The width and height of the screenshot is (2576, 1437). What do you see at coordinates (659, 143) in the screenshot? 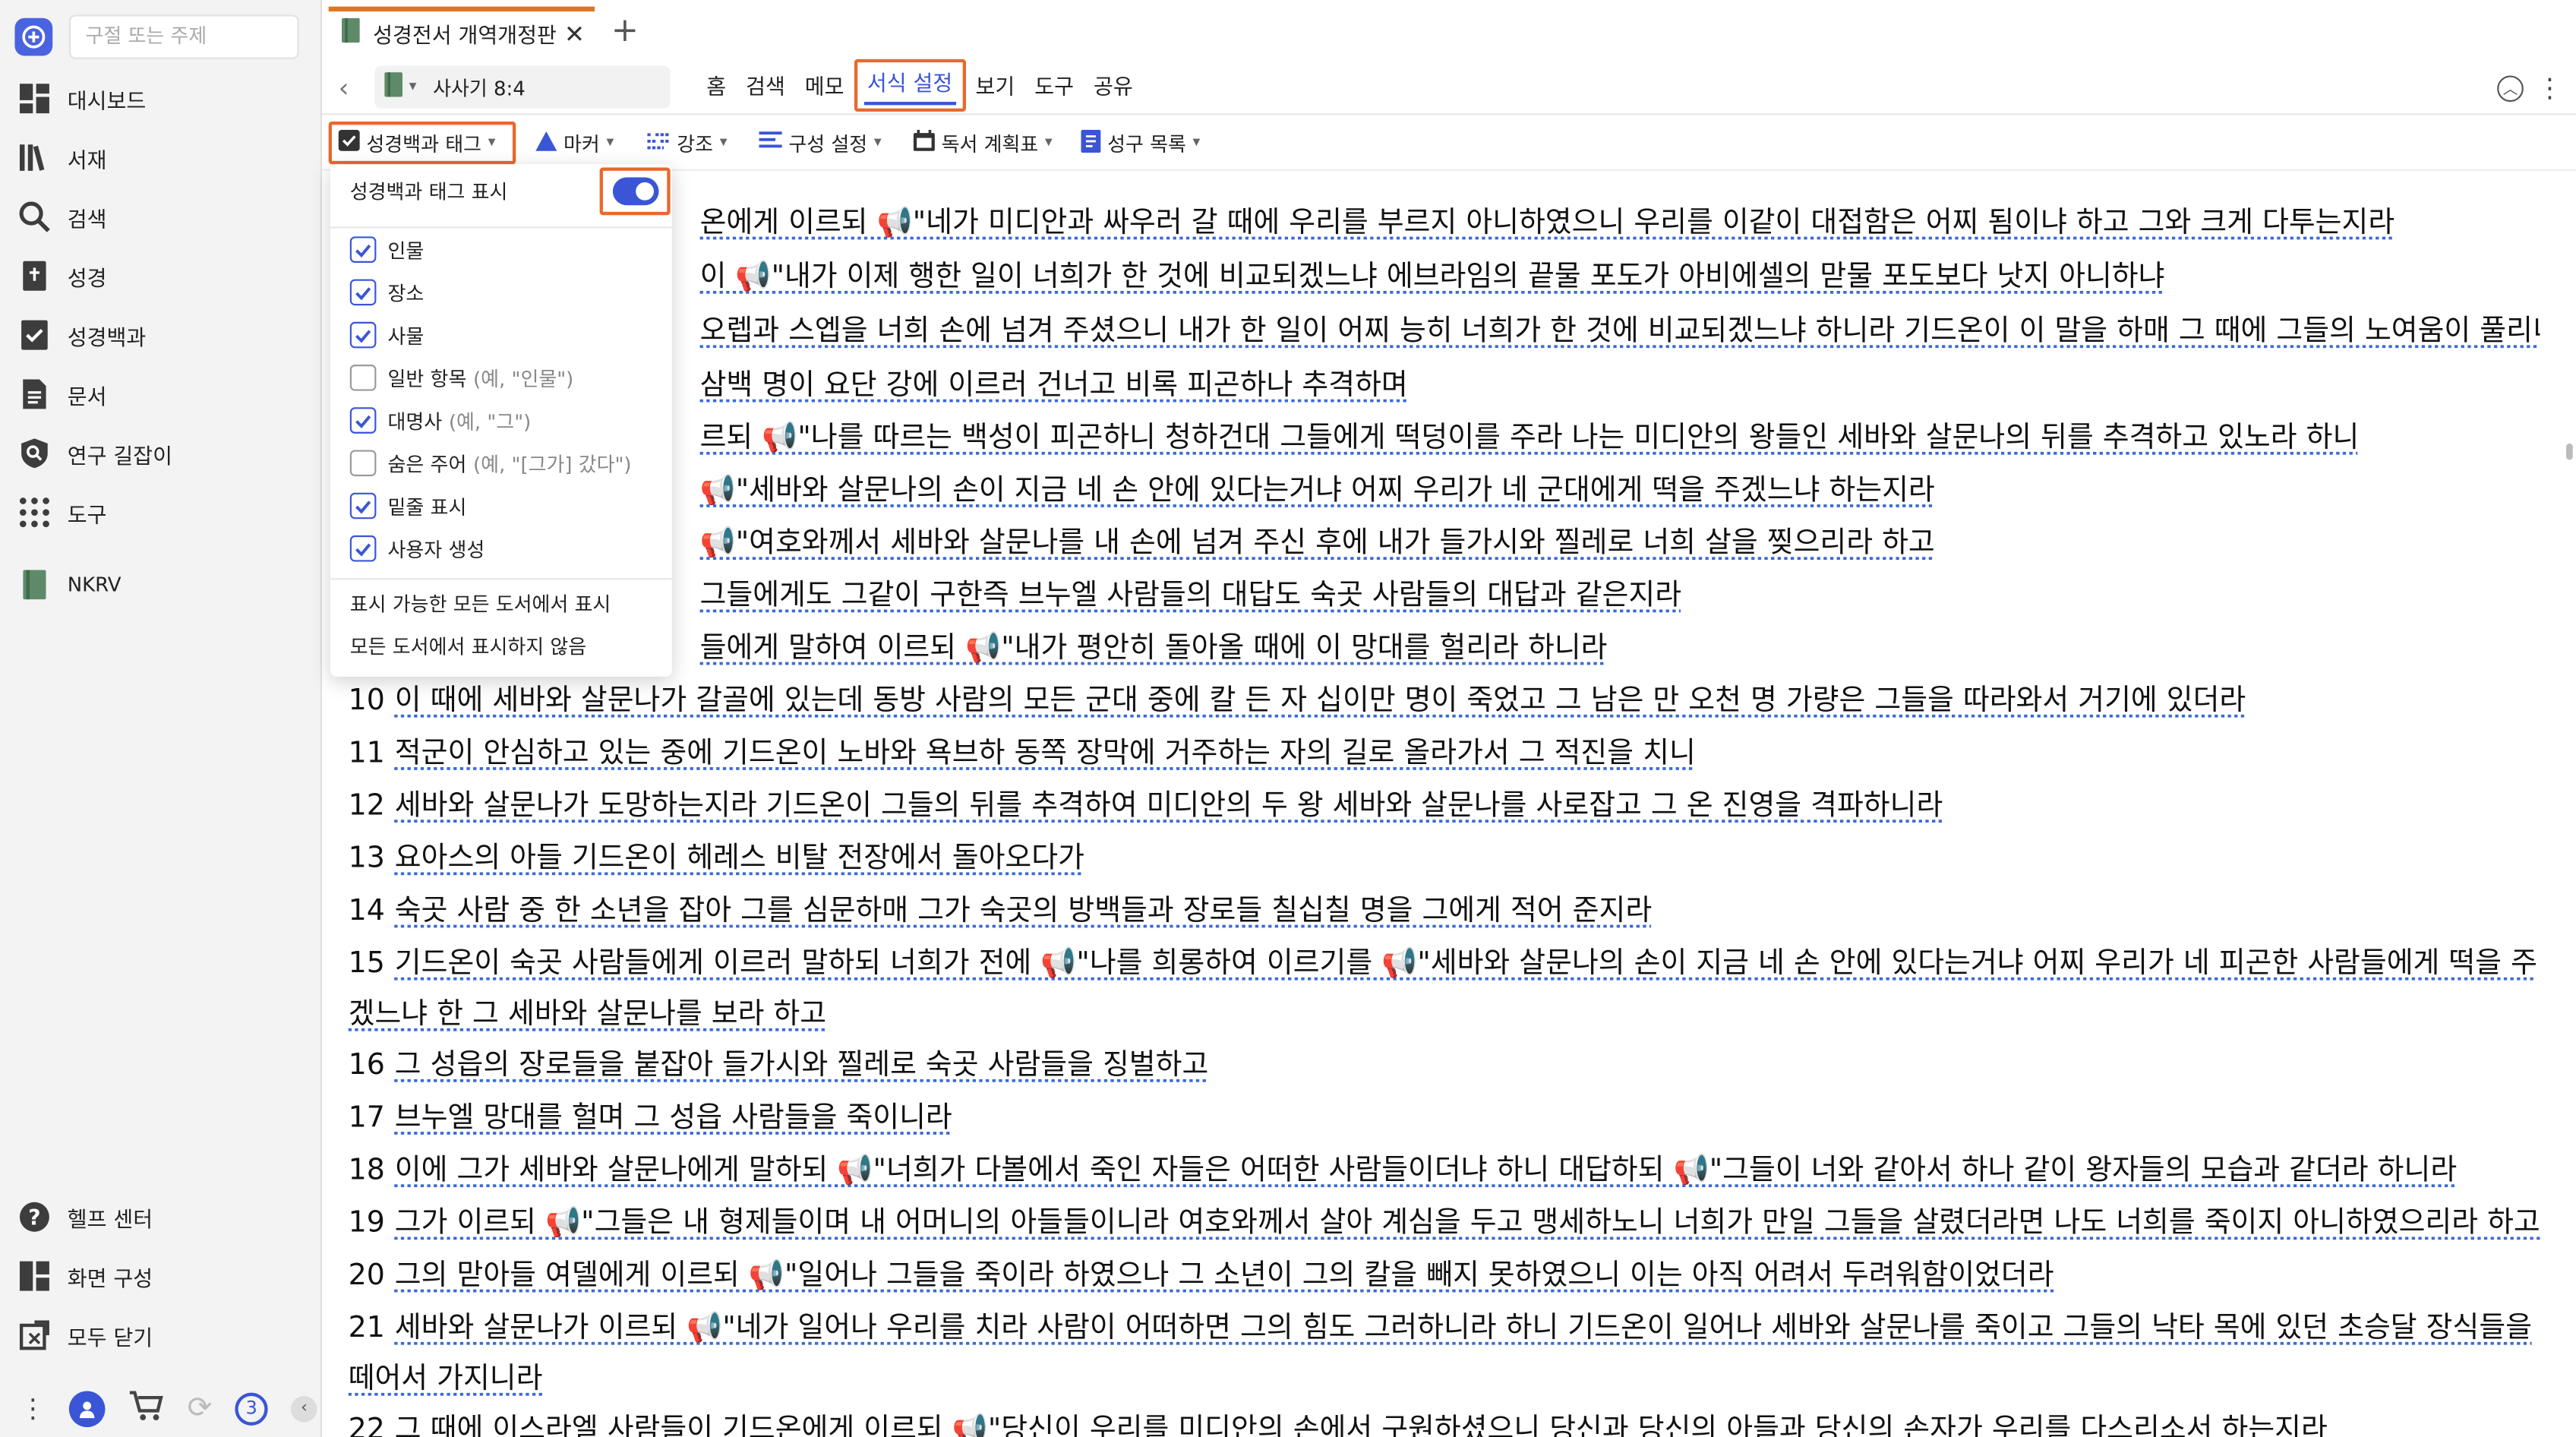
I see `emphasis-icon` at bounding box center [659, 143].